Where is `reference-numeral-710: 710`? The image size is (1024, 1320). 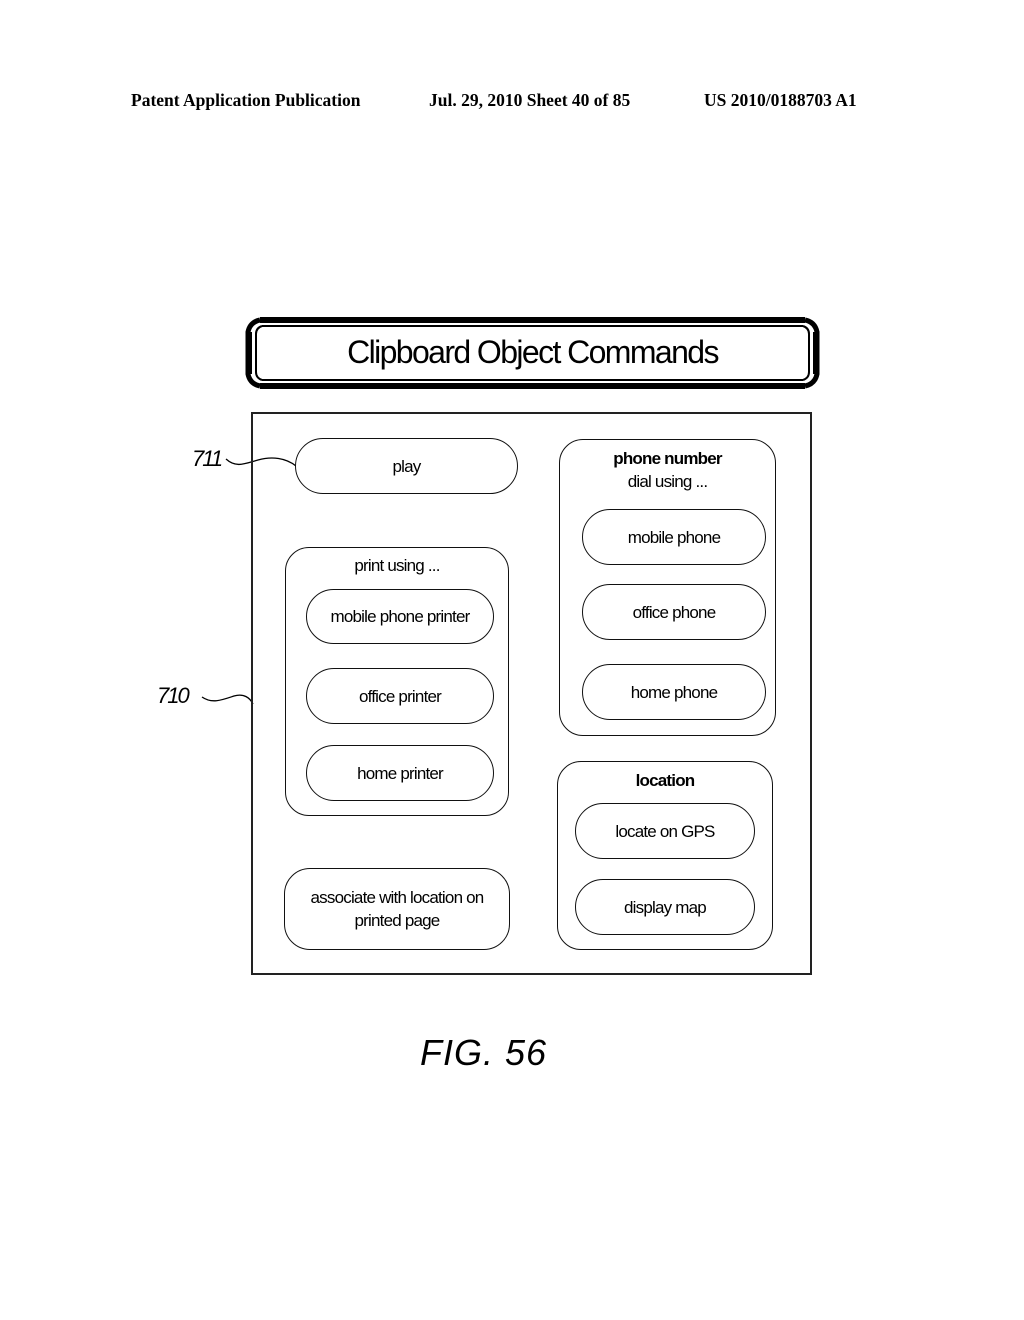
reference-numeral-710: 710 is located at coordinates (173, 695).